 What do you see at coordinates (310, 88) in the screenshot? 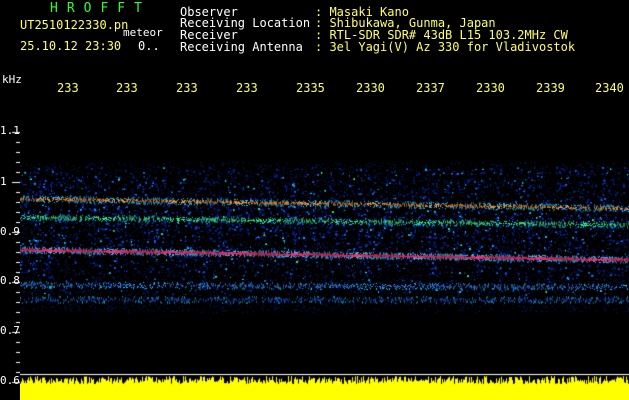
I see `time-tick: 2335` at bounding box center [310, 88].